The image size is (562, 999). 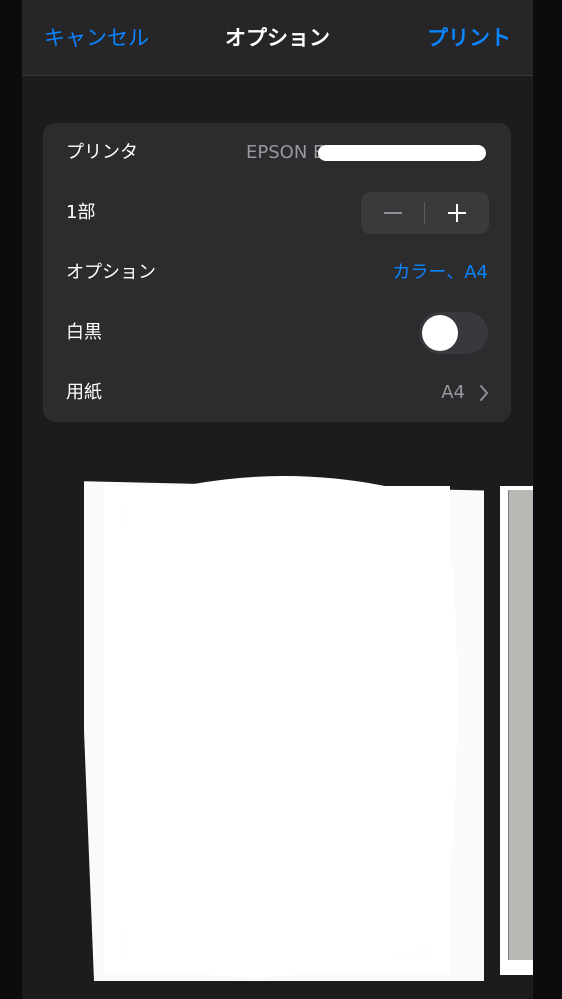 What do you see at coordinates (277, 153) in the screenshot?
I see `printer-row: プリンタ EPSON EP` at bounding box center [277, 153].